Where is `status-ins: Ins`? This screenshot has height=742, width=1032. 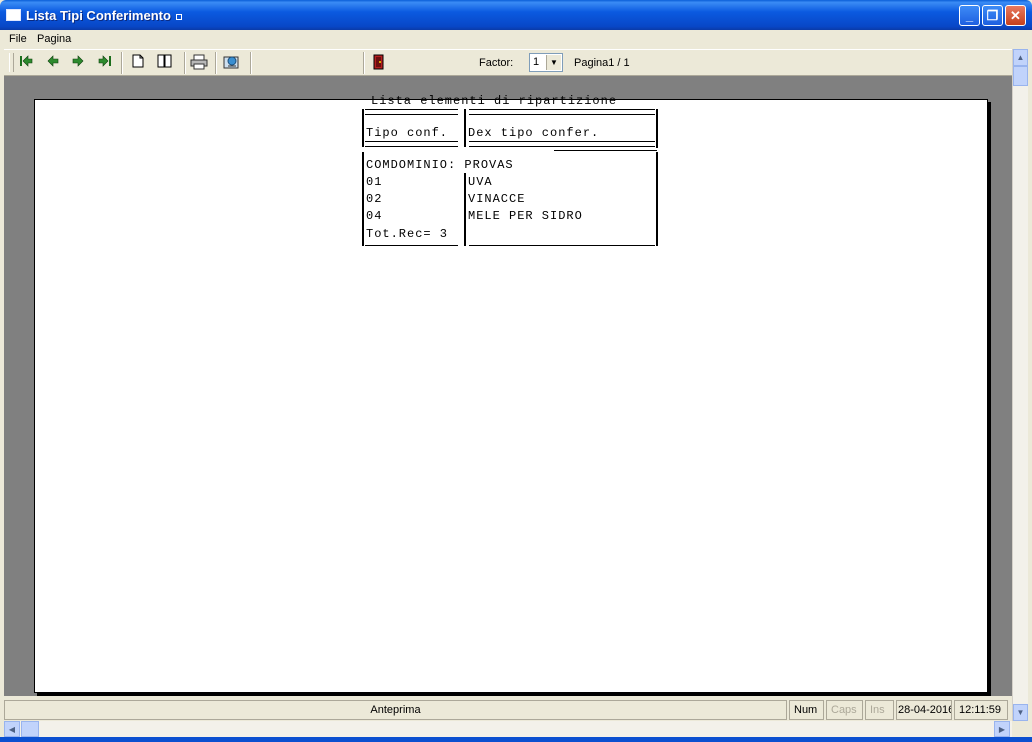
status-ins: Ins is located at coordinates (879, 710).